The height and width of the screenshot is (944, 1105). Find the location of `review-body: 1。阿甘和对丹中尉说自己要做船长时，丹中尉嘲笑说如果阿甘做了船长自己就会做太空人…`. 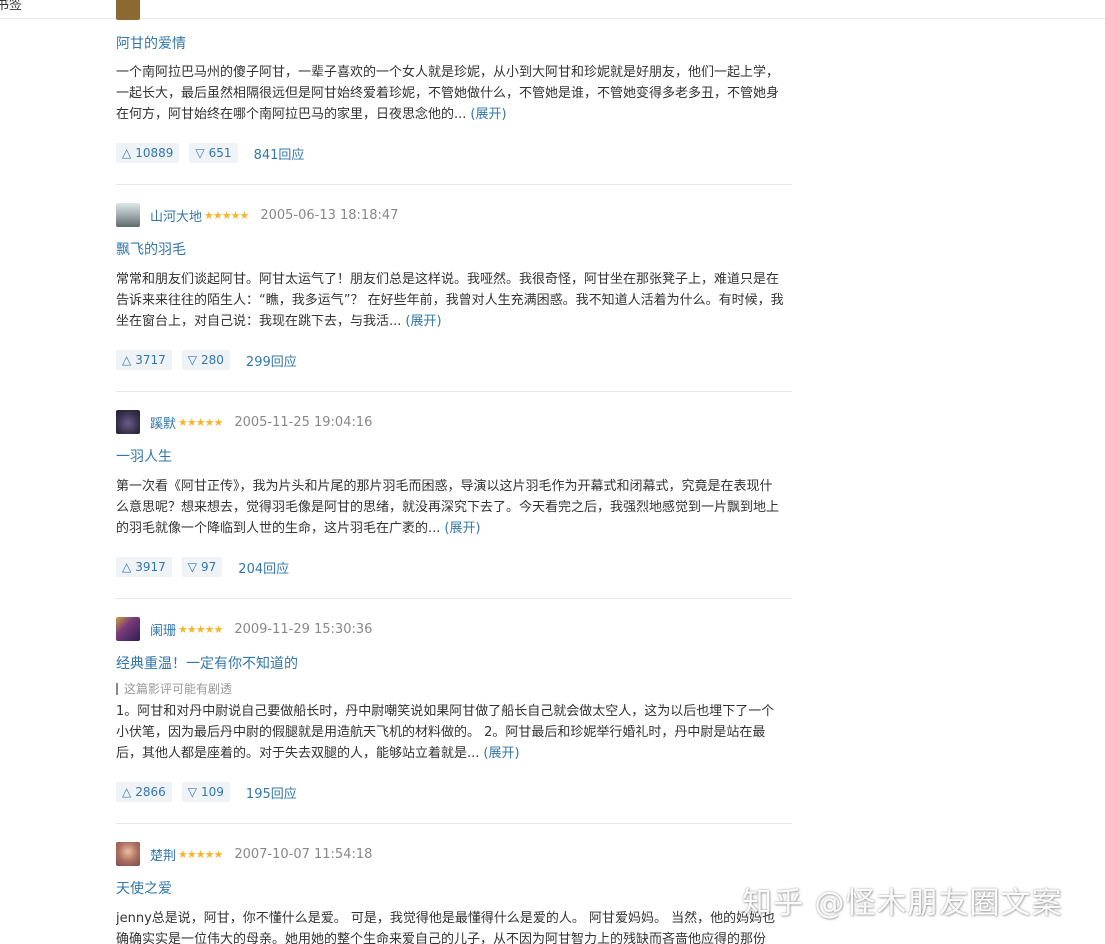

review-body: 1。阿甘和对丹中尉说自己要做船长时，丹中尉嘲笑说如果阿甘做了船长自己就会做太空人… is located at coordinates (450, 732).